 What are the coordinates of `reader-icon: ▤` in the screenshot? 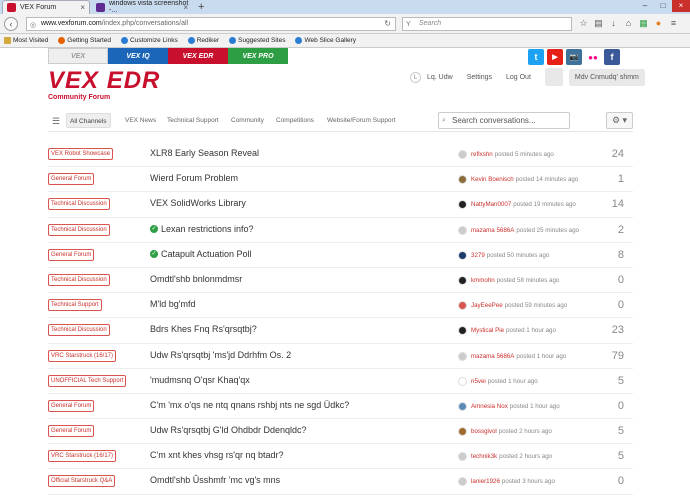 It's located at (598, 23).